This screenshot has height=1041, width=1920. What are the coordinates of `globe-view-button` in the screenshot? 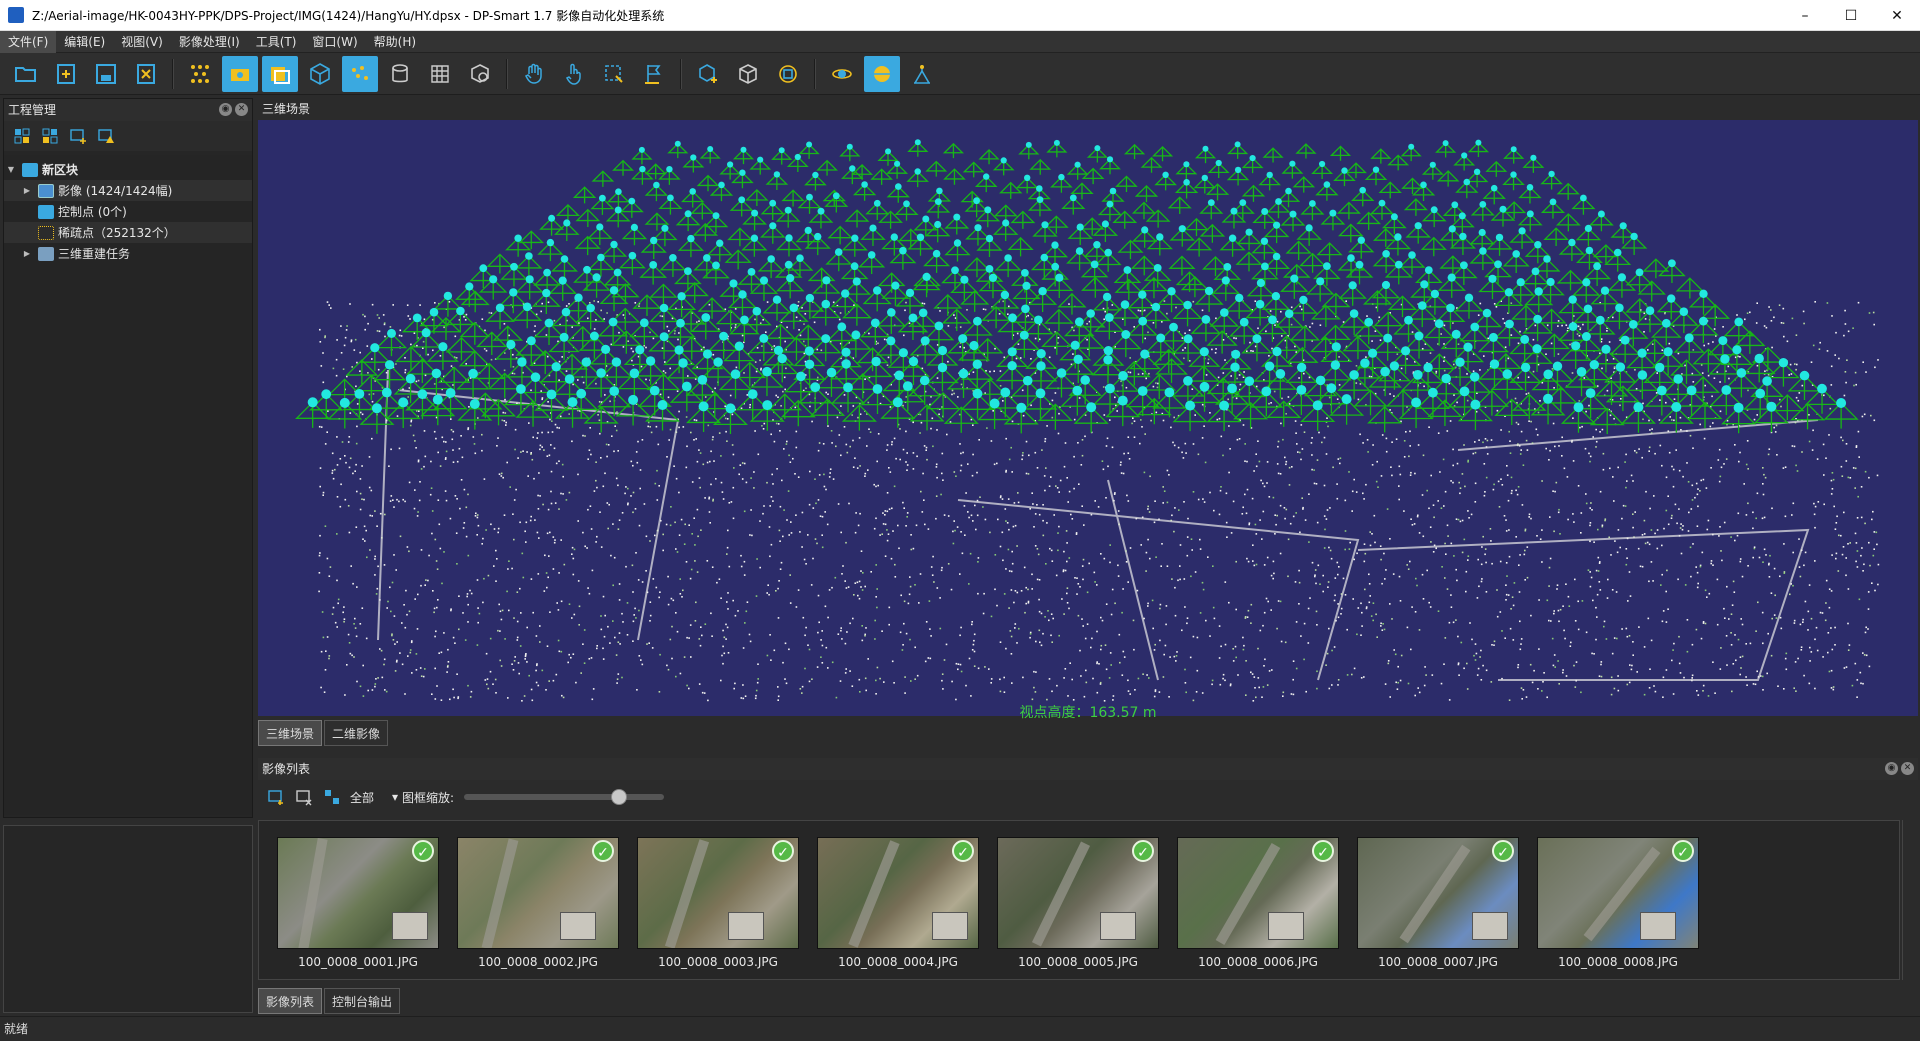 It's located at (882, 73).